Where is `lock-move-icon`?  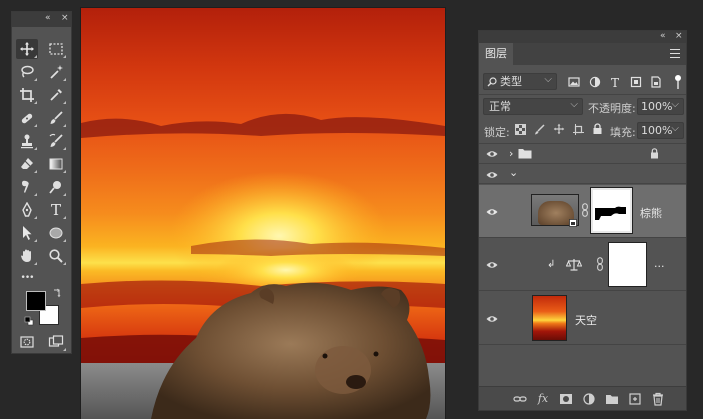 lock-move-icon is located at coordinates (559, 129).